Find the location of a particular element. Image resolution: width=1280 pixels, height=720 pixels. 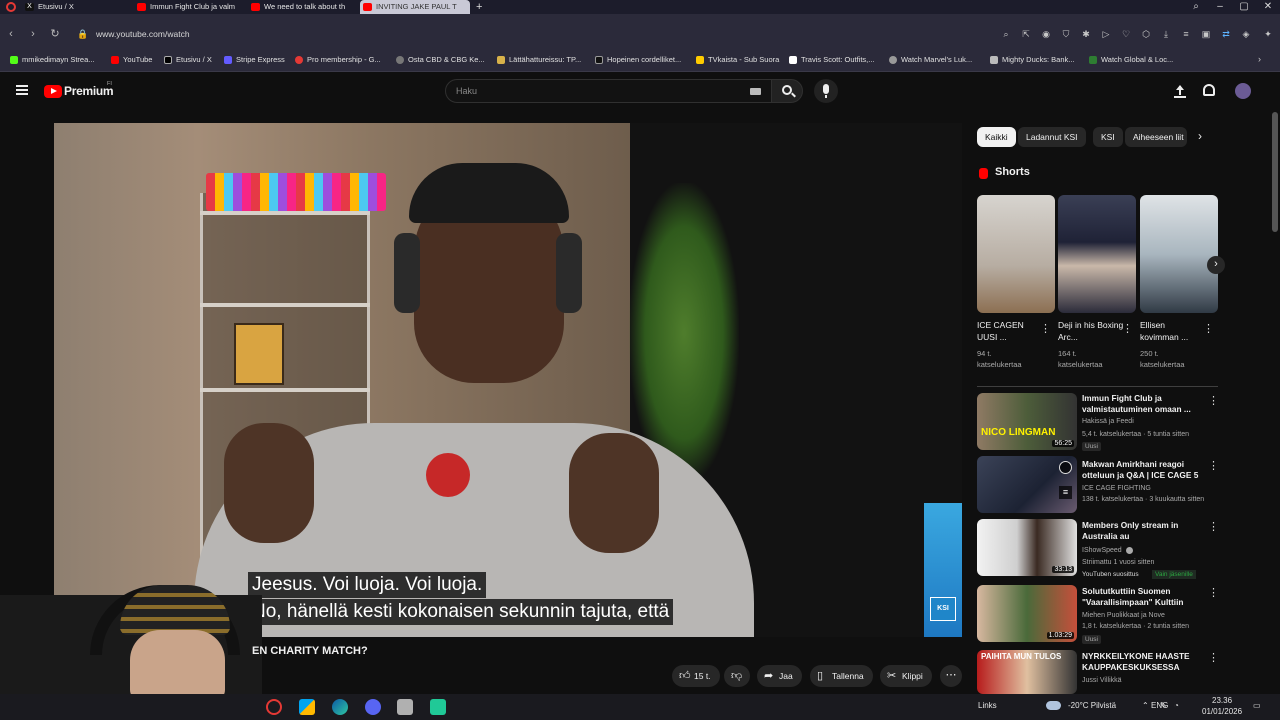

close-icon: ✕ is located at coordinates (1268, 7).